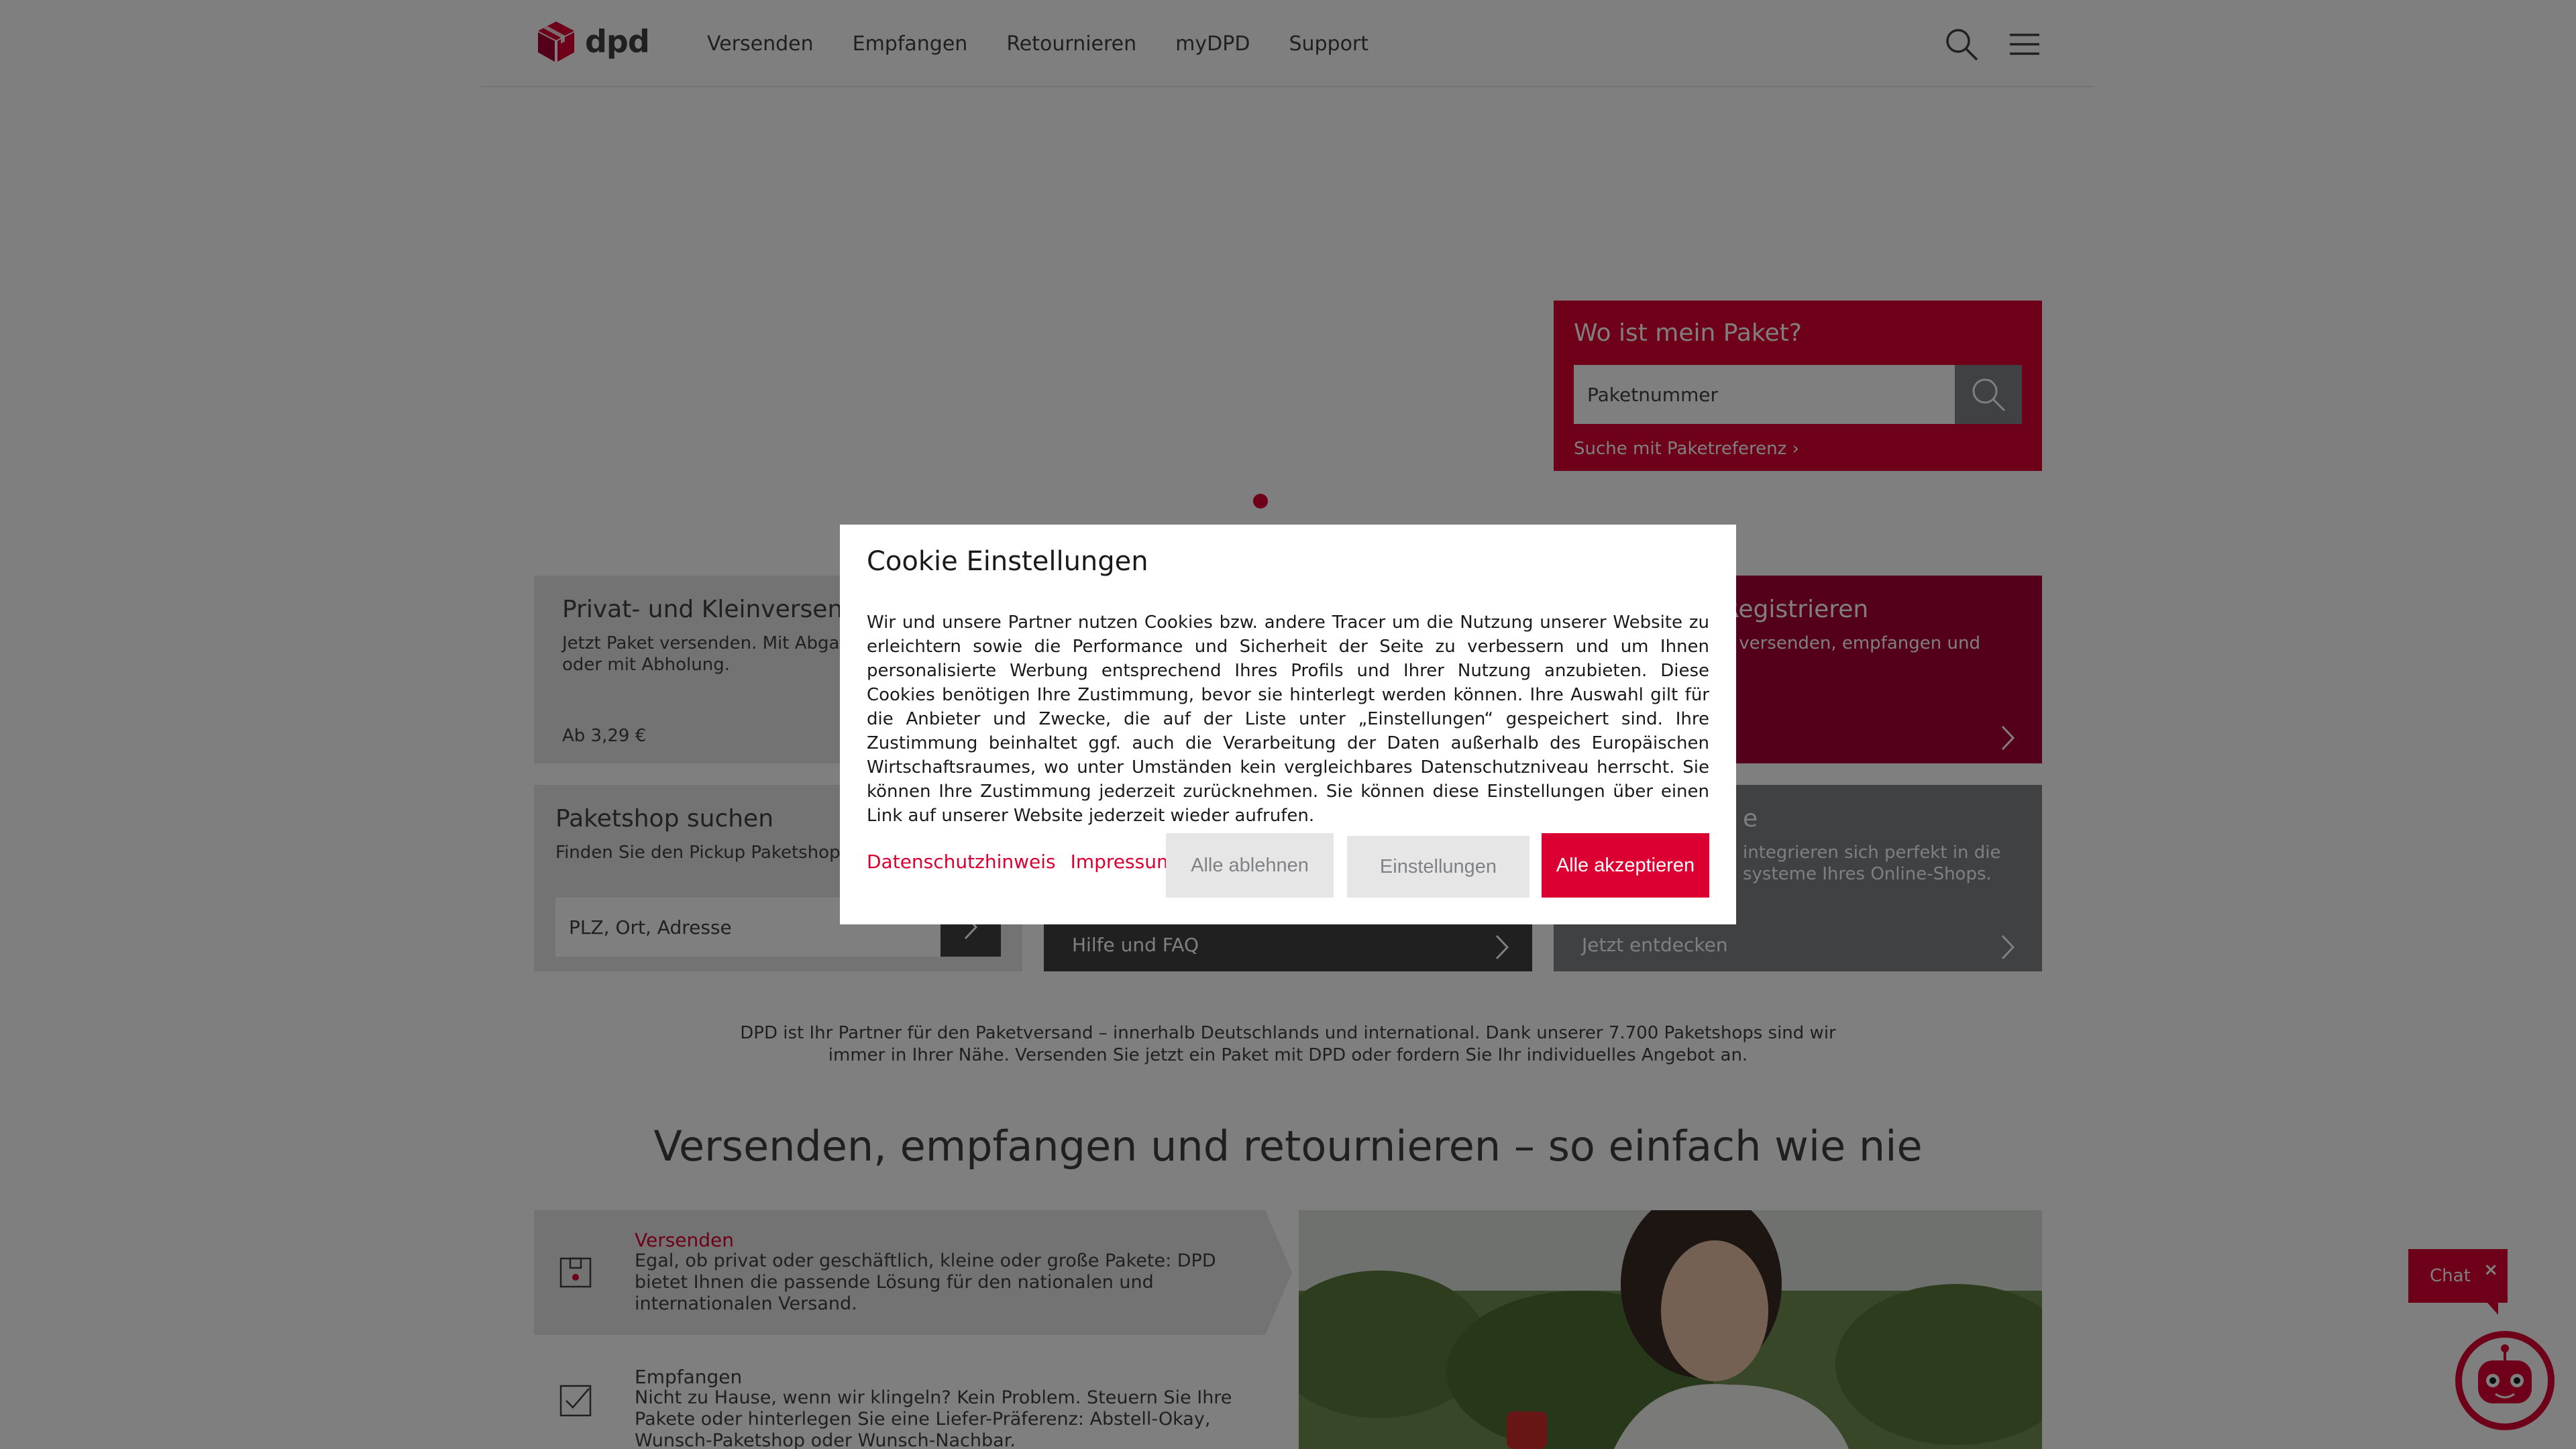  What do you see at coordinates (1625, 865) in the screenshot?
I see `accept-all-button: Alle akzeptieren` at bounding box center [1625, 865].